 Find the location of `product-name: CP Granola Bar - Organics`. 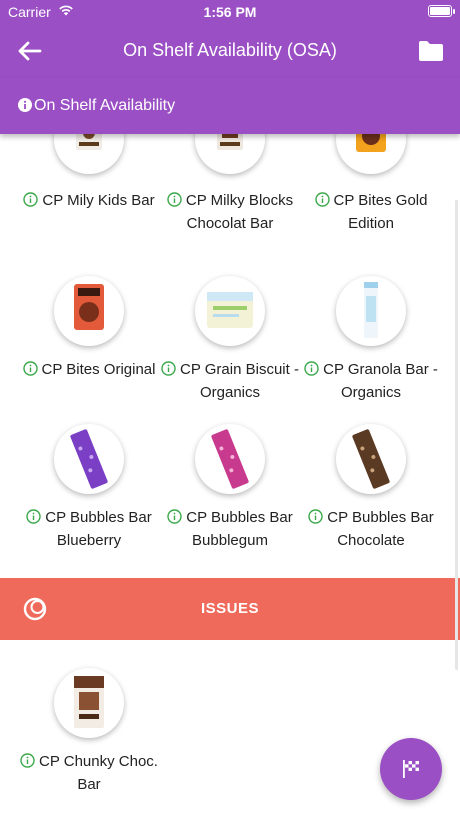

product-name: CP Granola Bar - Organics is located at coordinates (380, 381).